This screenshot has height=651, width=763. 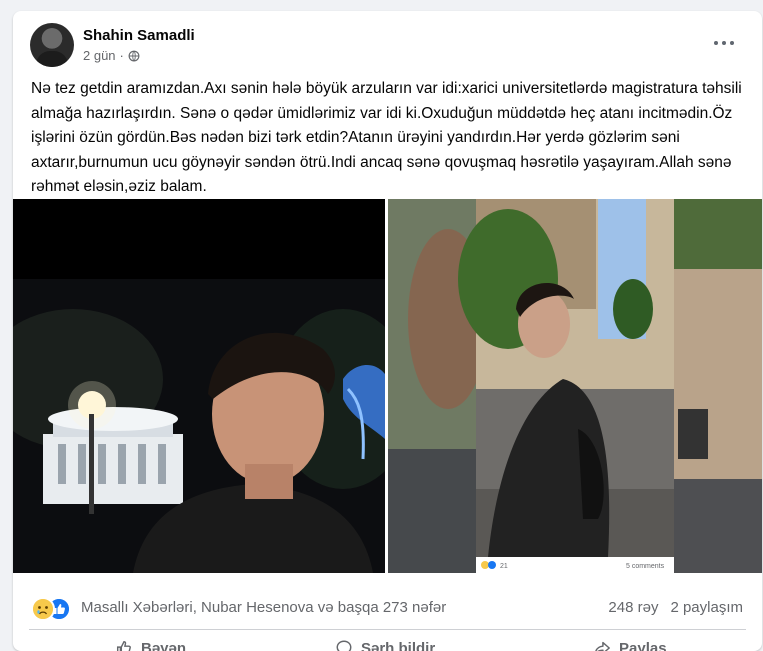 What do you see at coordinates (716, 43) in the screenshot?
I see `more-icon` at bounding box center [716, 43].